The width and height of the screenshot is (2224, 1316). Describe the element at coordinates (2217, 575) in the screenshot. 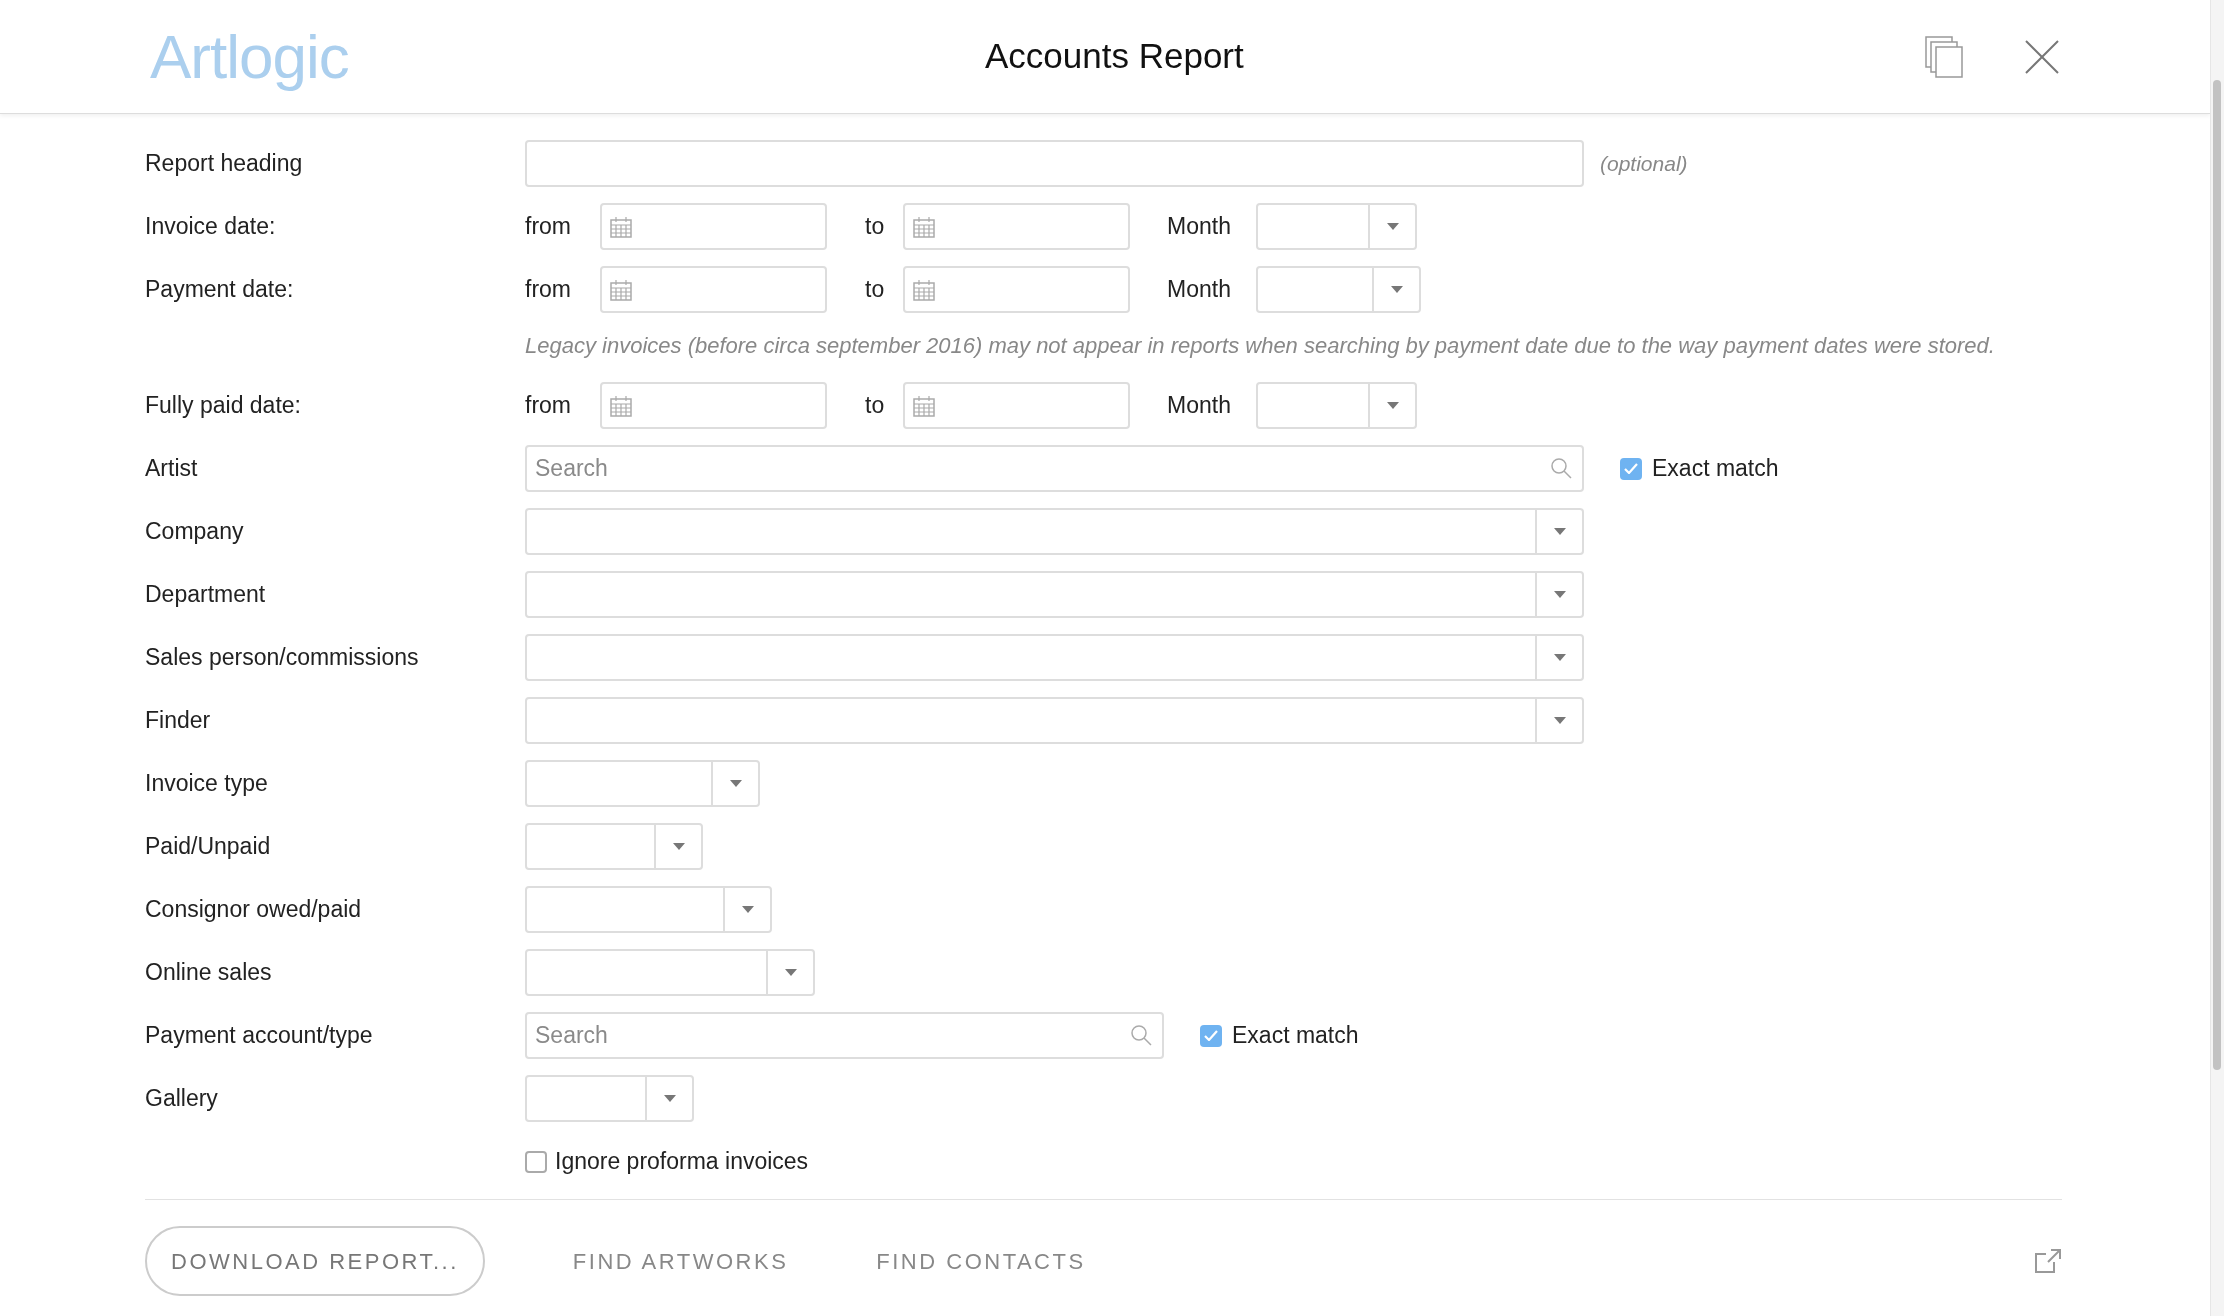

I see `scrollbar-thumb` at that location.